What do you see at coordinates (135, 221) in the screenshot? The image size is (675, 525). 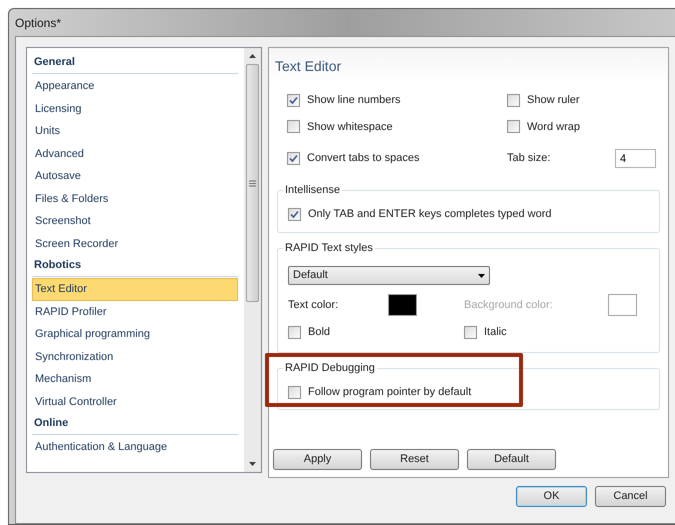 I see `sidebar-item: Screenshot` at bounding box center [135, 221].